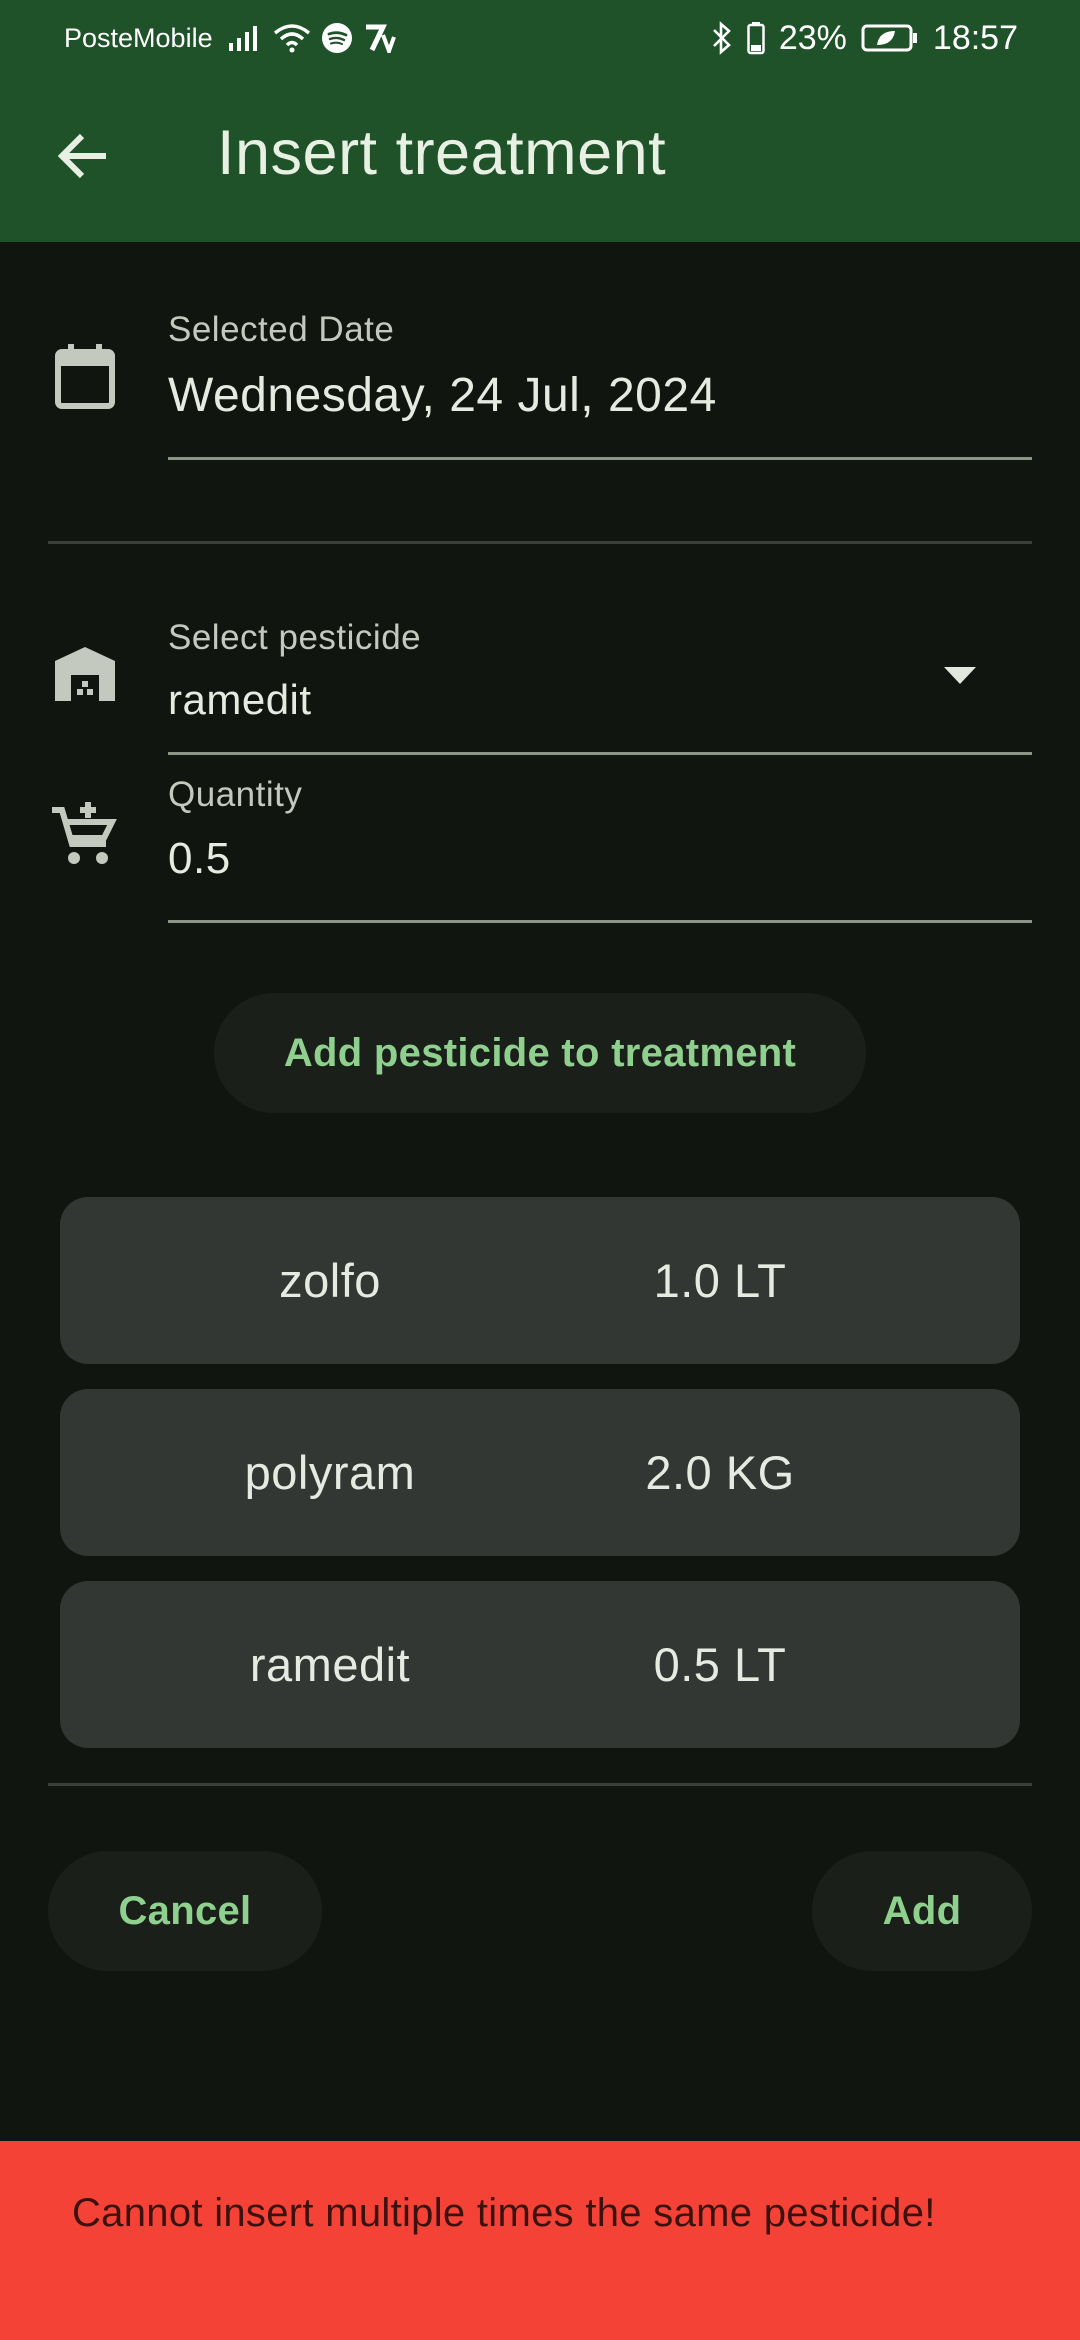 This screenshot has height=2340, width=1080. What do you see at coordinates (85, 376) in the screenshot?
I see `calendar-icon` at bounding box center [85, 376].